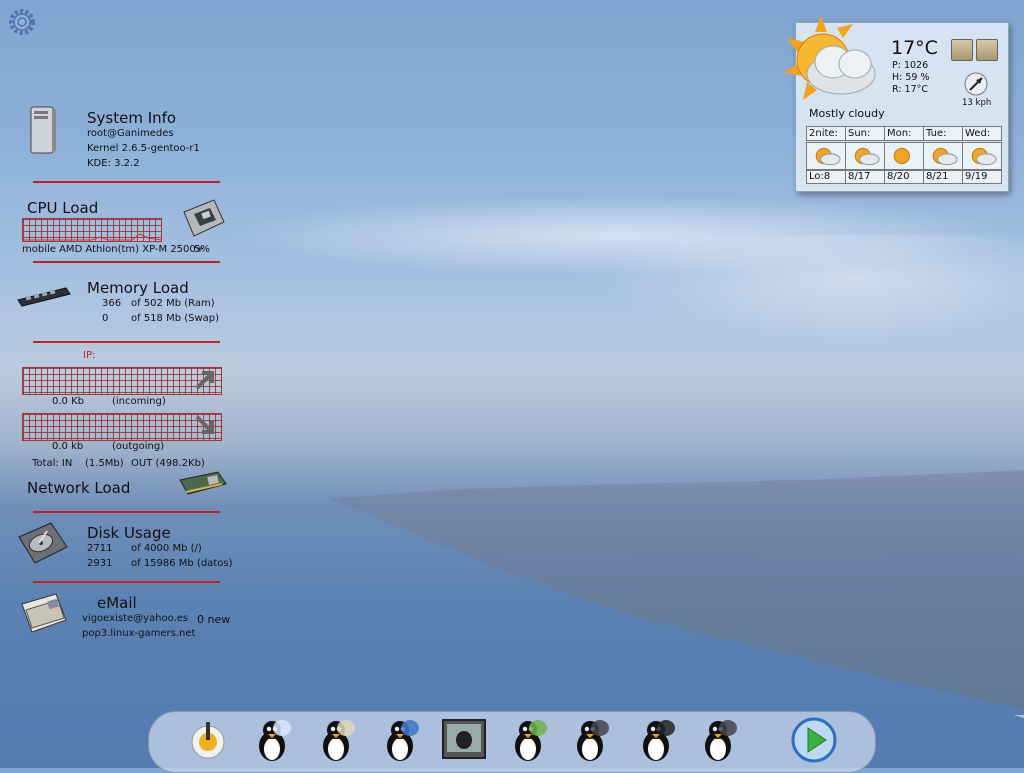 Image resolution: width=1024 pixels, height=773 pixels. What do you see at coordinates (204, 380) in the screenshot?
I see `arrow-up-right-icon` at bounding box center [204, 380].